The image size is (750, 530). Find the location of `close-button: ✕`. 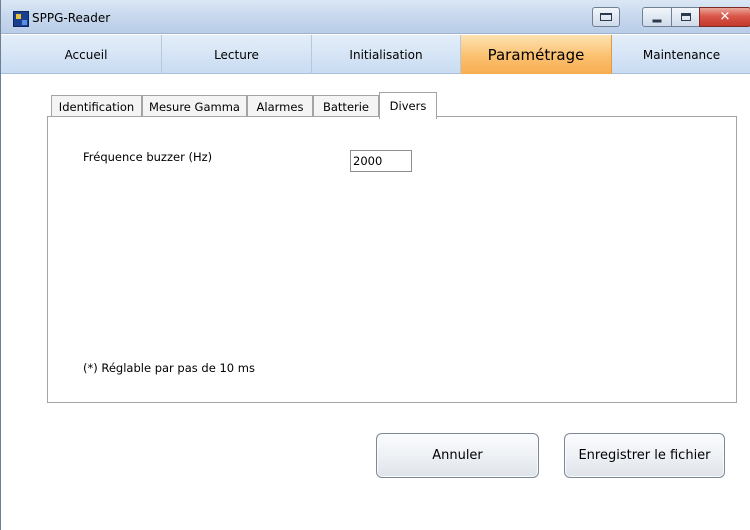

close-button: ✕ is located at coordinates (724, 17).